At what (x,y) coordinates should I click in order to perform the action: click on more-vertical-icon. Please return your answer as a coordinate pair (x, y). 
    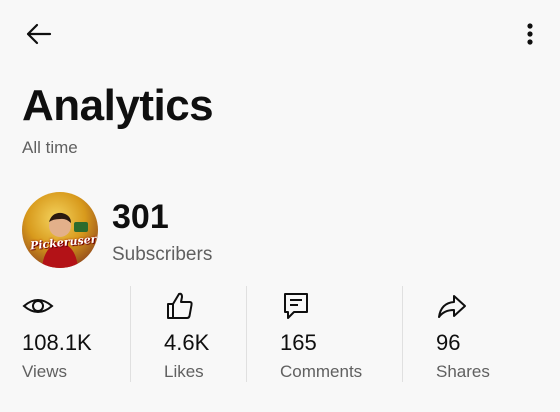
    Looking at the image, I should click on (530, 34).